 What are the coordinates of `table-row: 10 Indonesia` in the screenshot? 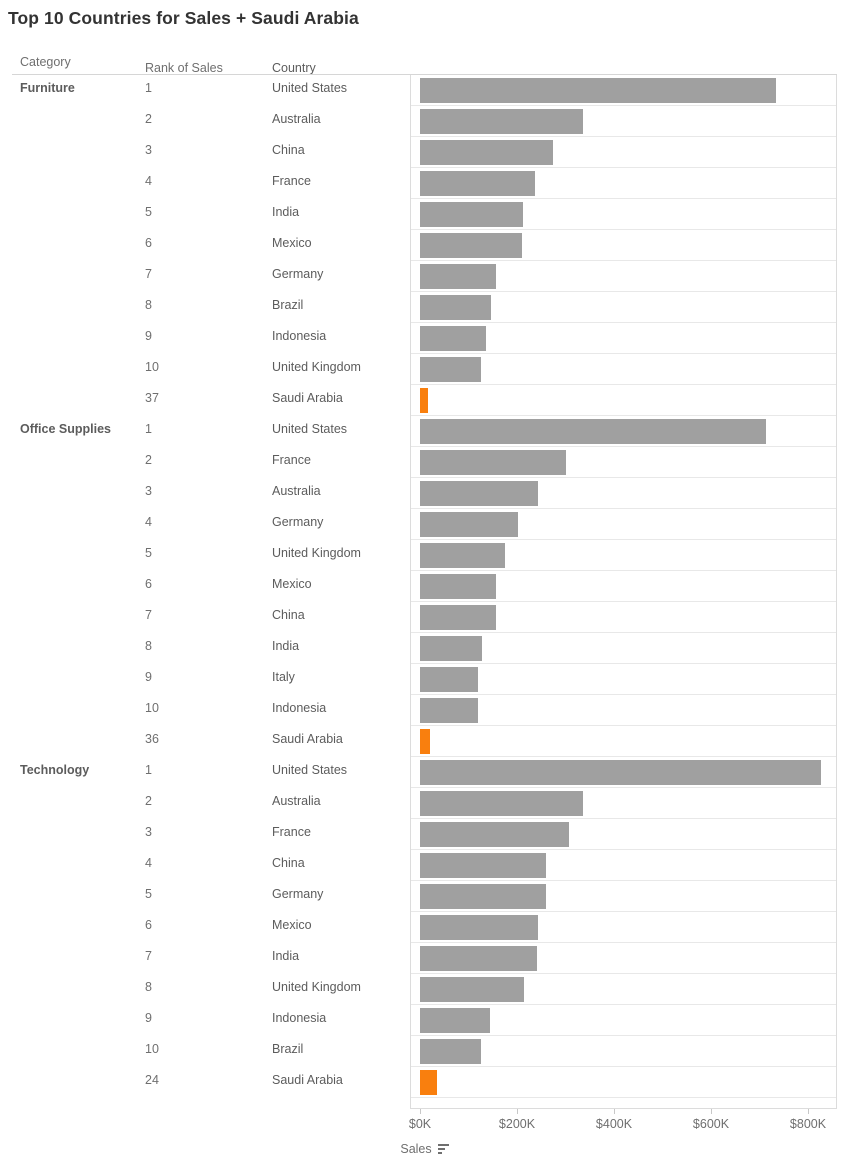 It's located at (424, 710).